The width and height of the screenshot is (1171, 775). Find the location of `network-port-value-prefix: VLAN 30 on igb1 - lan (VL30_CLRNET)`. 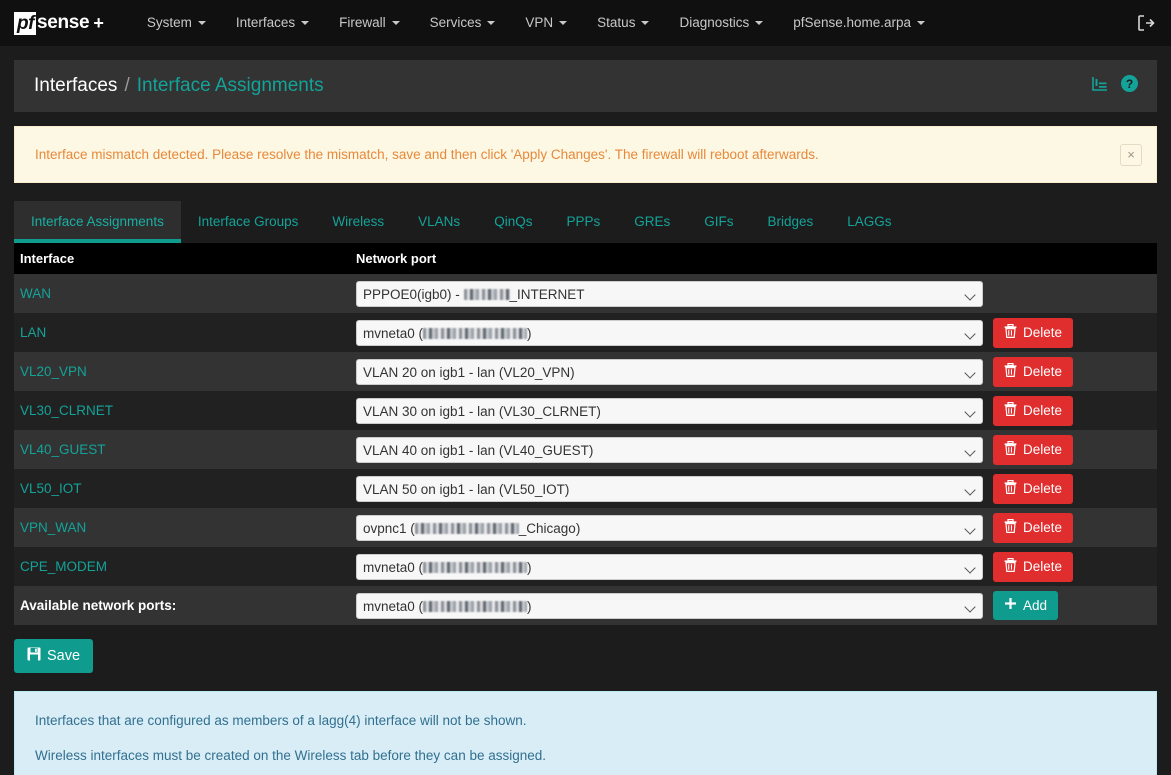

network-port-value-prefix: VLAN 30 on igb1 - lan (VL30_CLRNET) is located at coordinates (482, 411).